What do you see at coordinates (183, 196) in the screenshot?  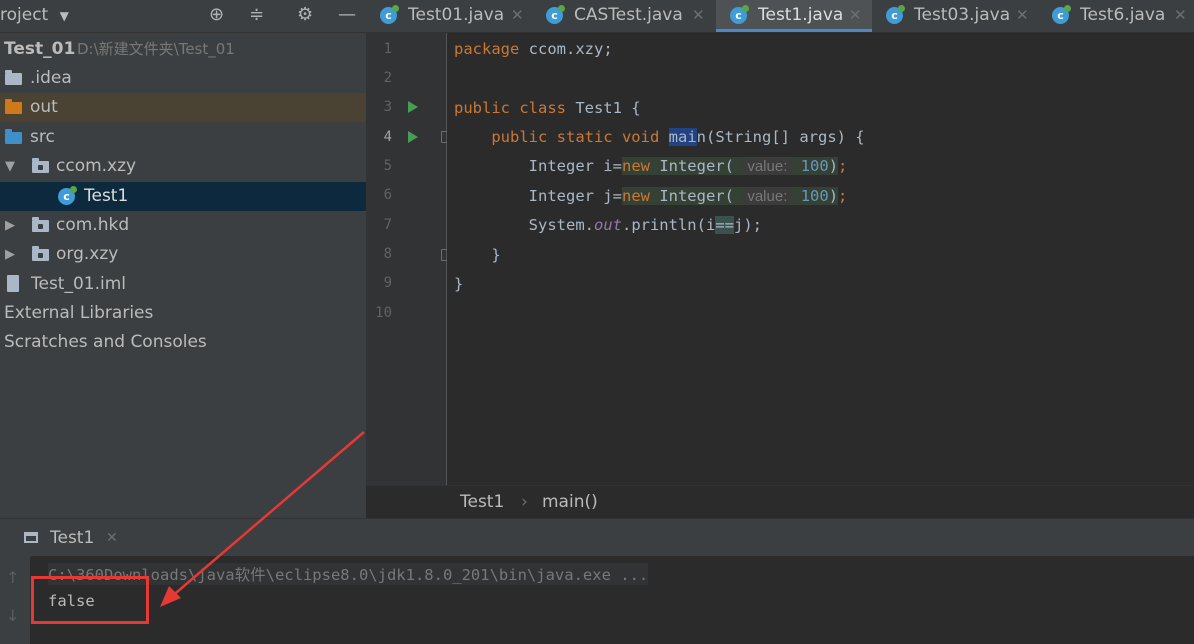 I see `tree-item-test1: c Test1` at bounding box center [183, 196].